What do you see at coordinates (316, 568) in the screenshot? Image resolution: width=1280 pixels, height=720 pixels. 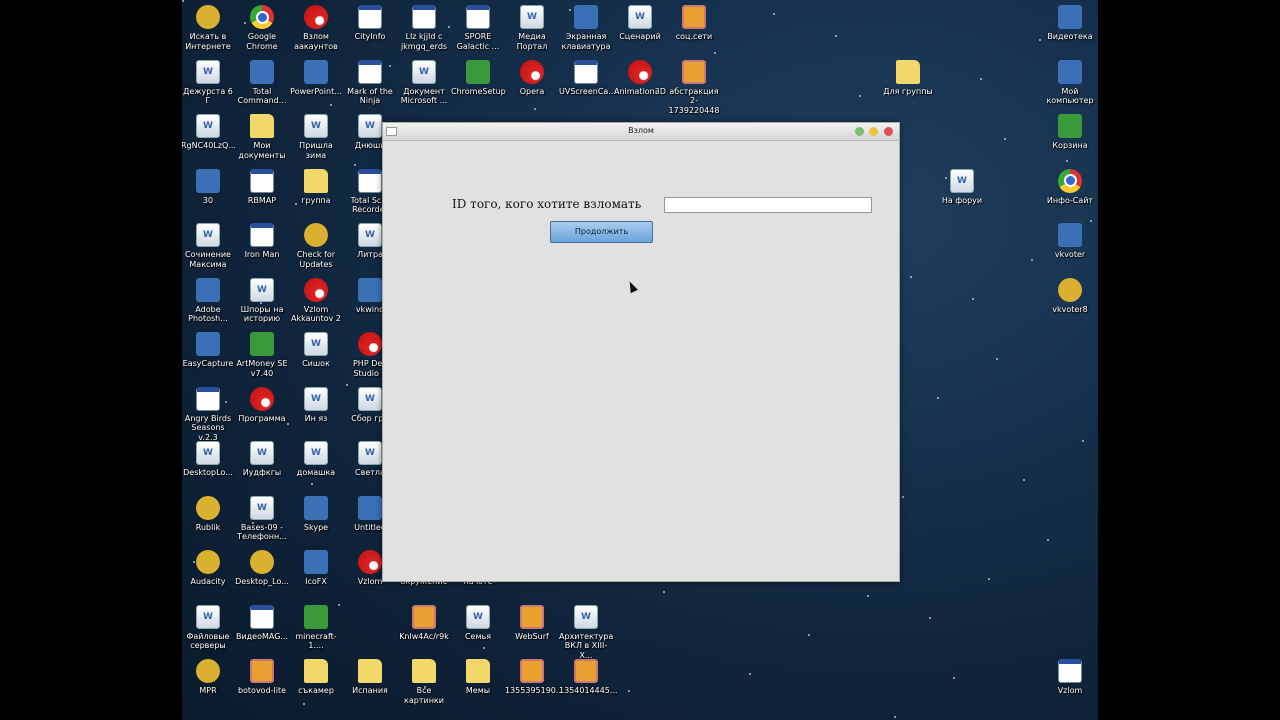 I see `desktop-icon: IcoFX` at bounding box center [316, 568].